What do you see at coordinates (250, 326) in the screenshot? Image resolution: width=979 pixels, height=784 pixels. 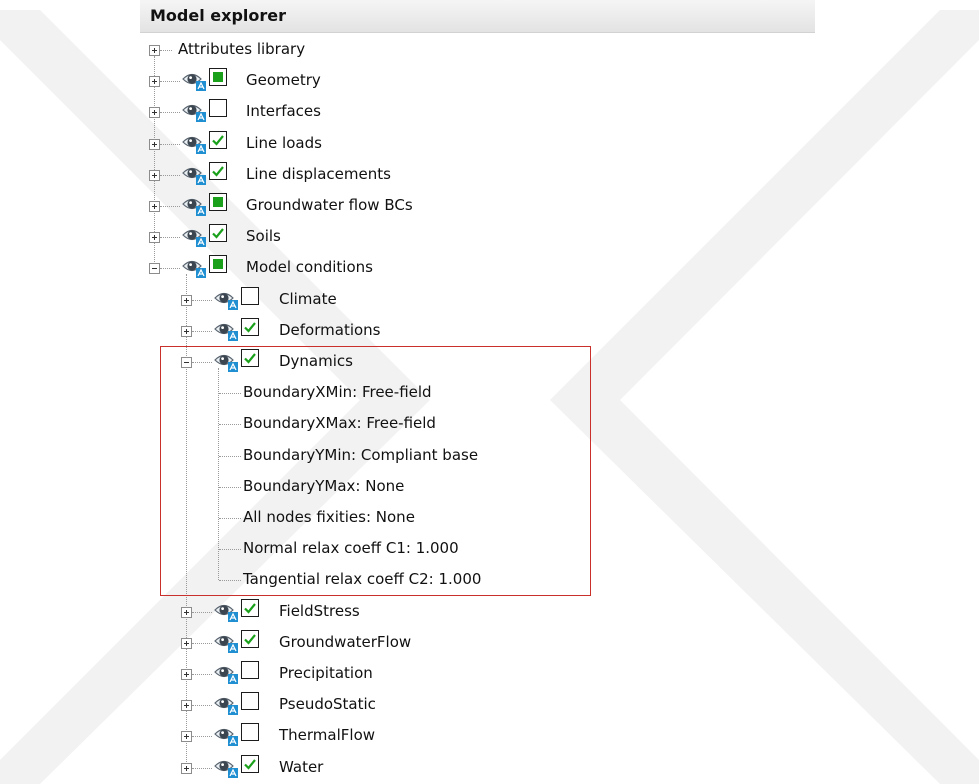 I see `checkbox-deformations` at bounding box center [250, 326].